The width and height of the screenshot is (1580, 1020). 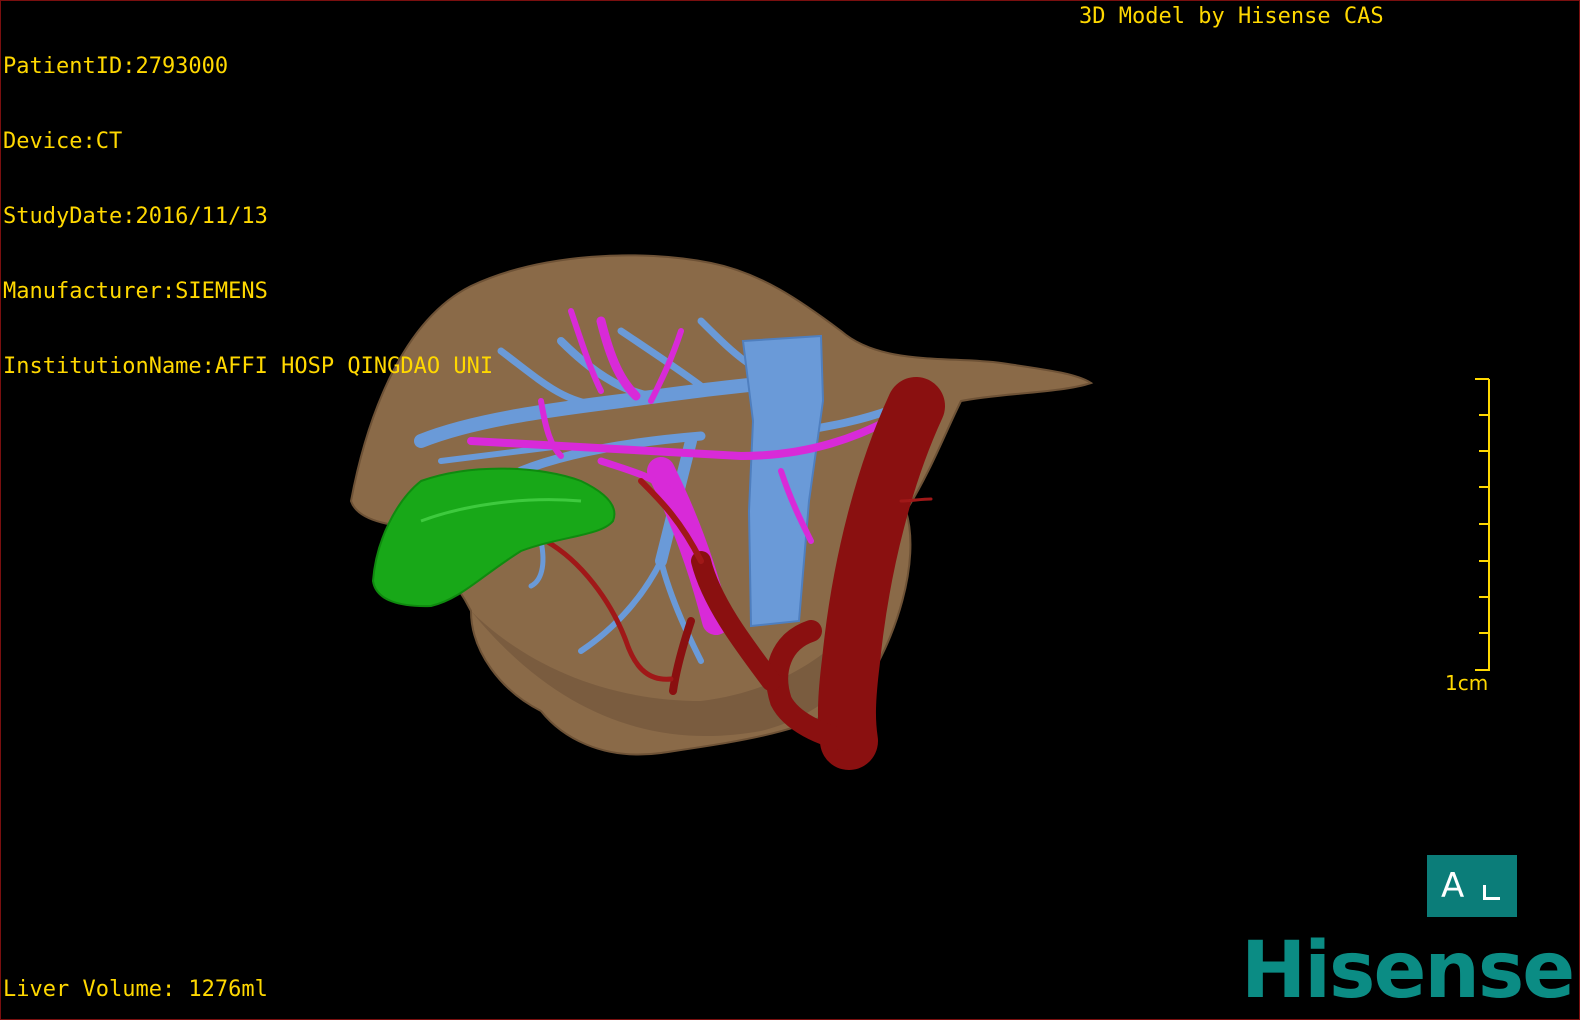 I want to click on study-date: StudyDate:2016/11/13, so click(x=135, y=216).